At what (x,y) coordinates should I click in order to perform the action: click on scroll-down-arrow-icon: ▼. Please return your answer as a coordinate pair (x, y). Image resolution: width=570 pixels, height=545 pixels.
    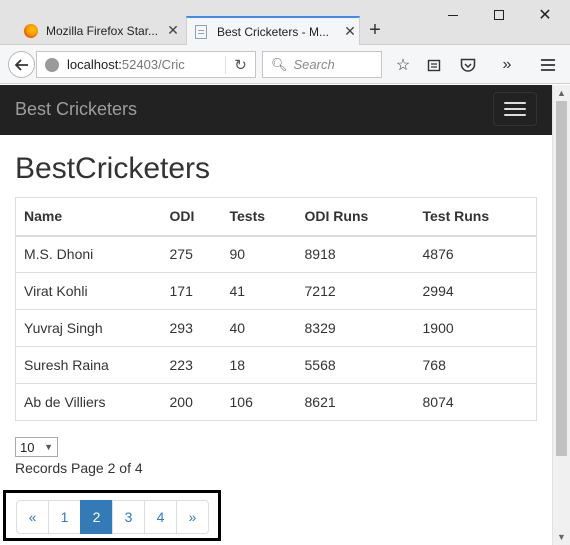
    Looking at the image, I should click on (561, 537).